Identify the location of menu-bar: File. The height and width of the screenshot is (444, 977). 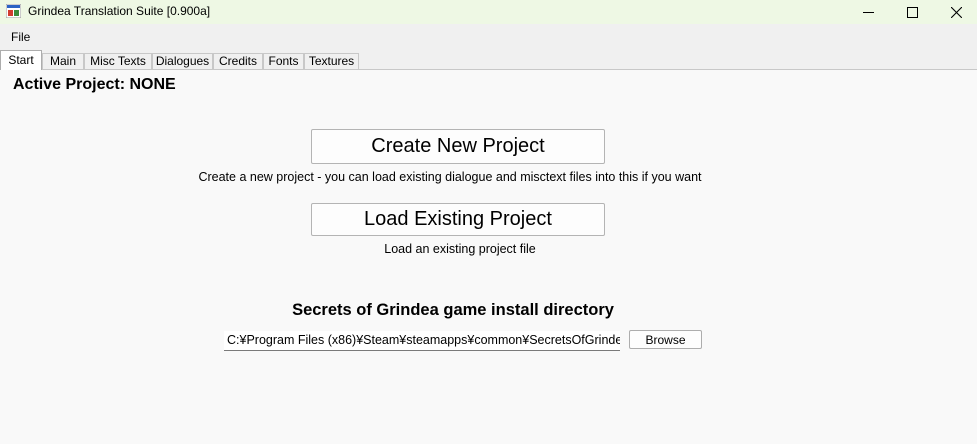
(488, 37).